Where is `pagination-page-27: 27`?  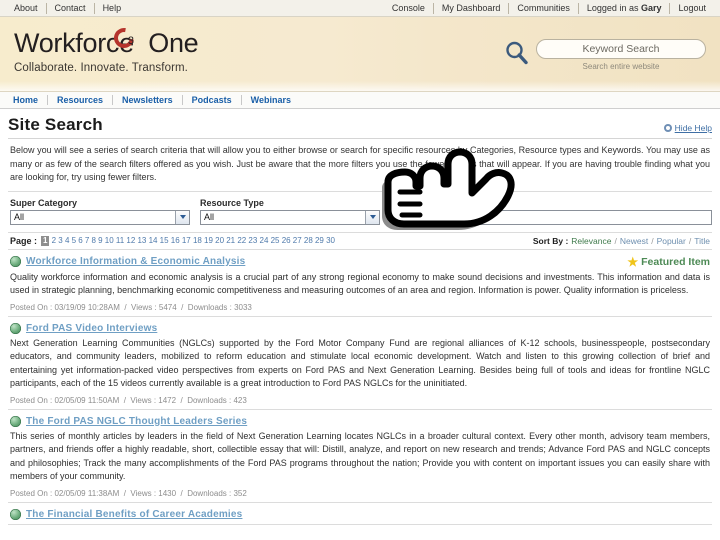 pagination-page-27: 27 is located at coordinates (297, 241).